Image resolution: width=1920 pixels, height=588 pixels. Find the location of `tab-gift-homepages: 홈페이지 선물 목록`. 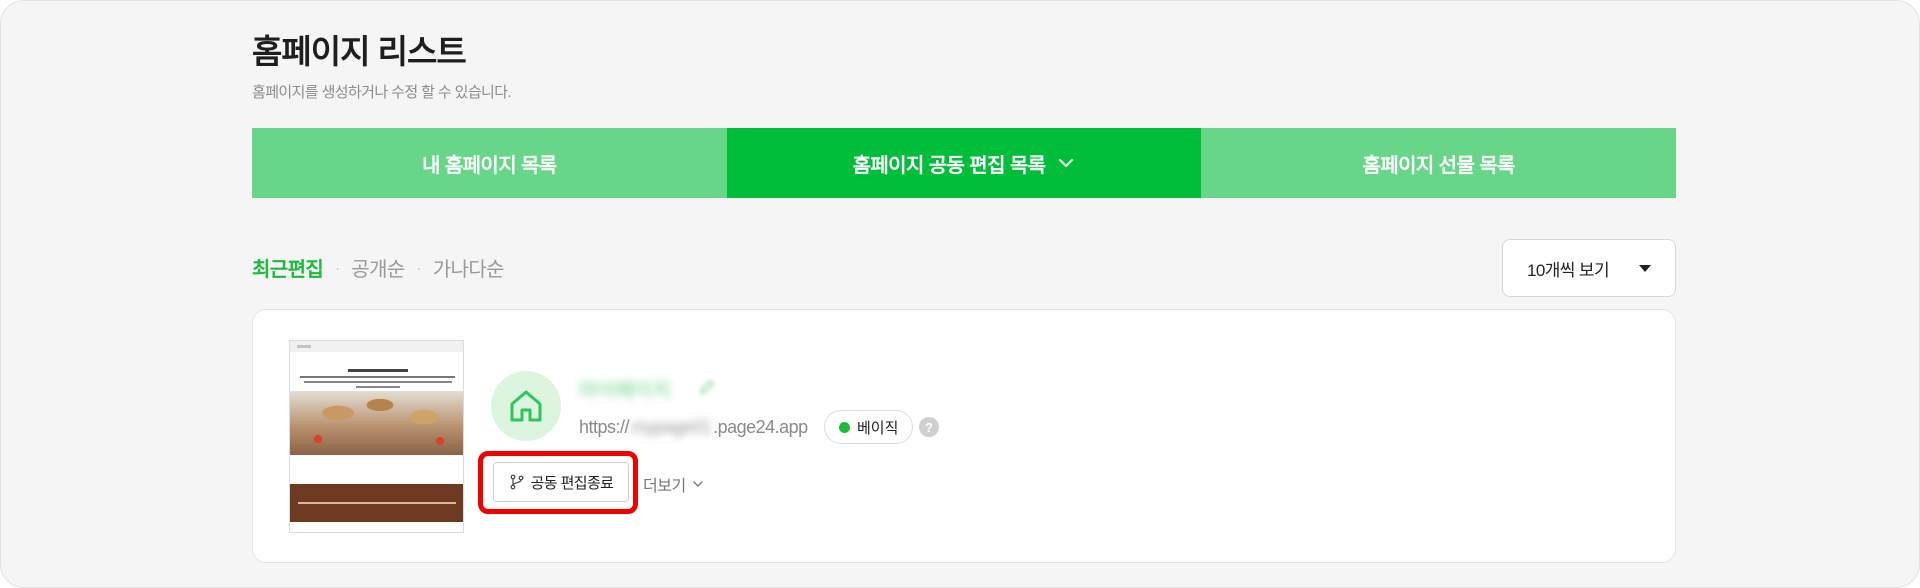

tab-gift-homepages: 홈페이지 선물 목록 is located at coordinates (1439, 163).